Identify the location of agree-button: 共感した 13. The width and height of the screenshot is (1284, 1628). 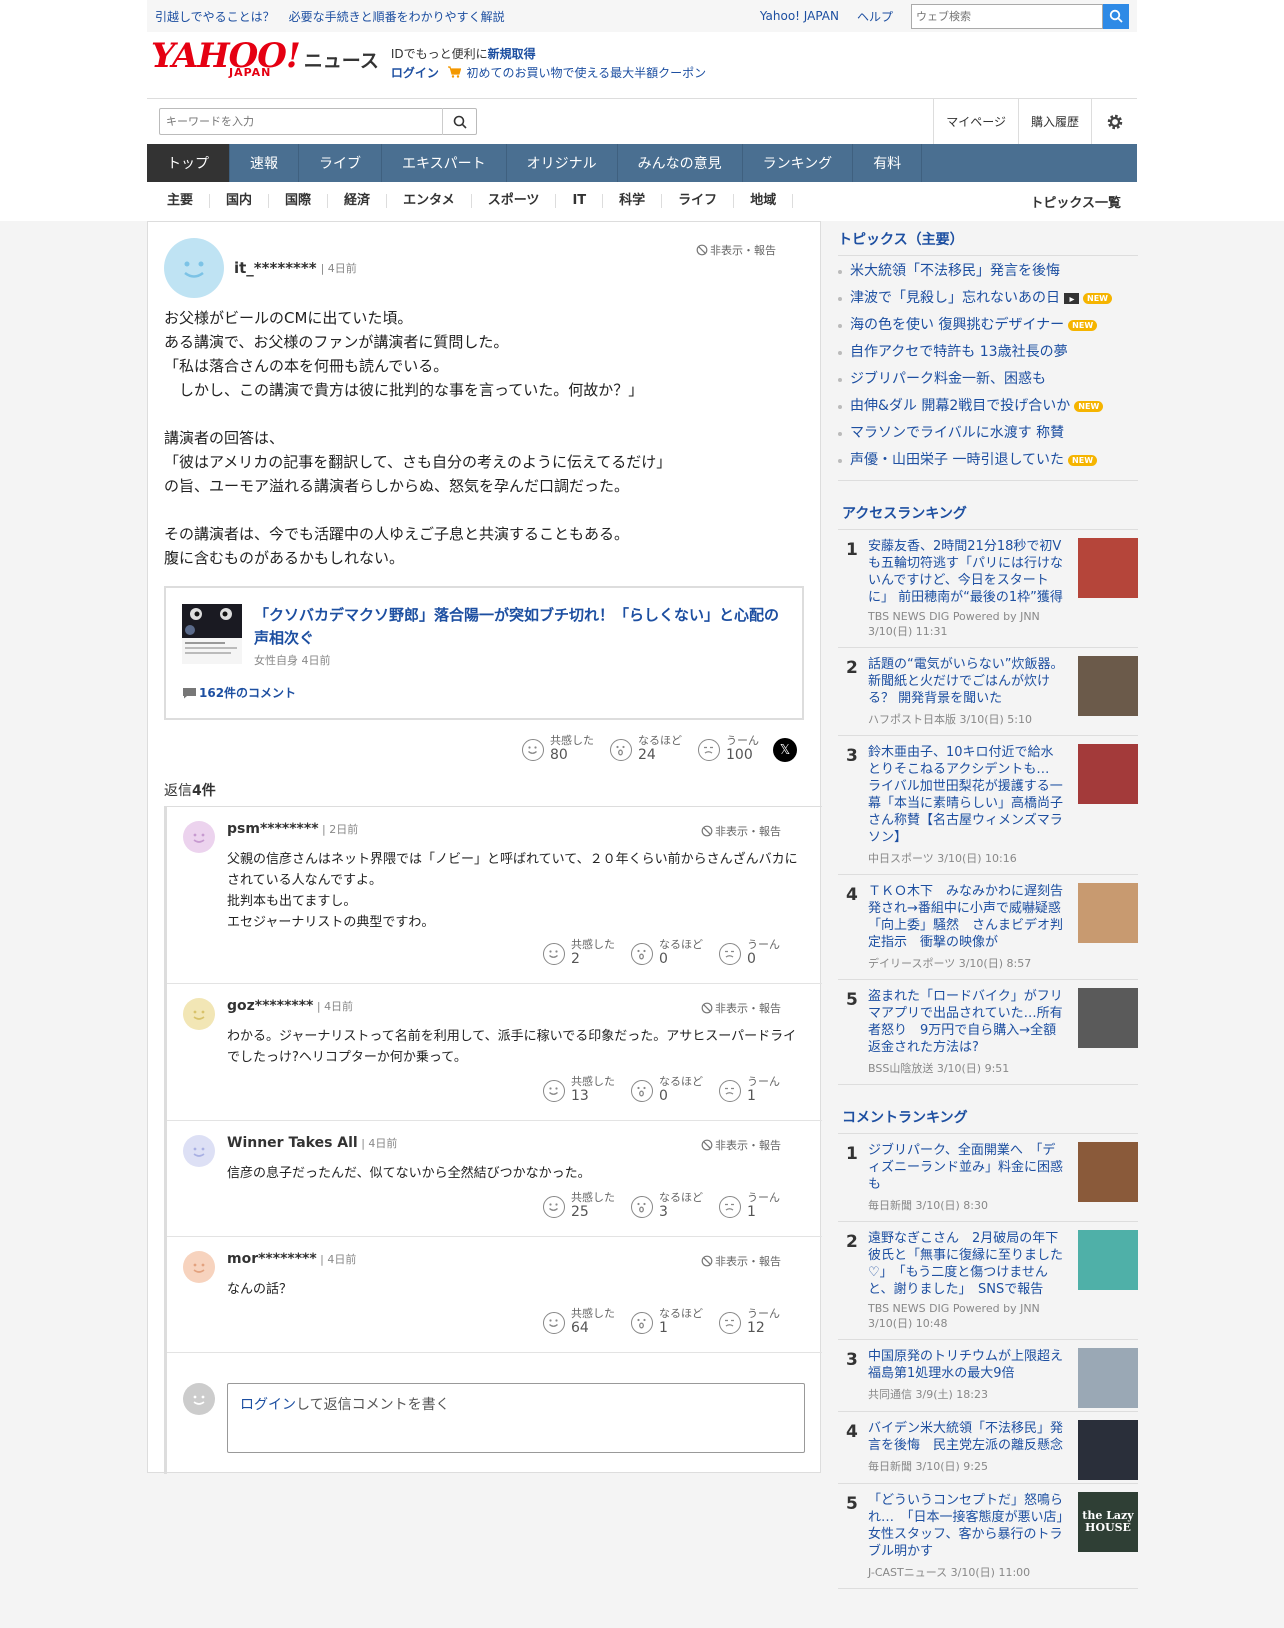
(579, 1089).